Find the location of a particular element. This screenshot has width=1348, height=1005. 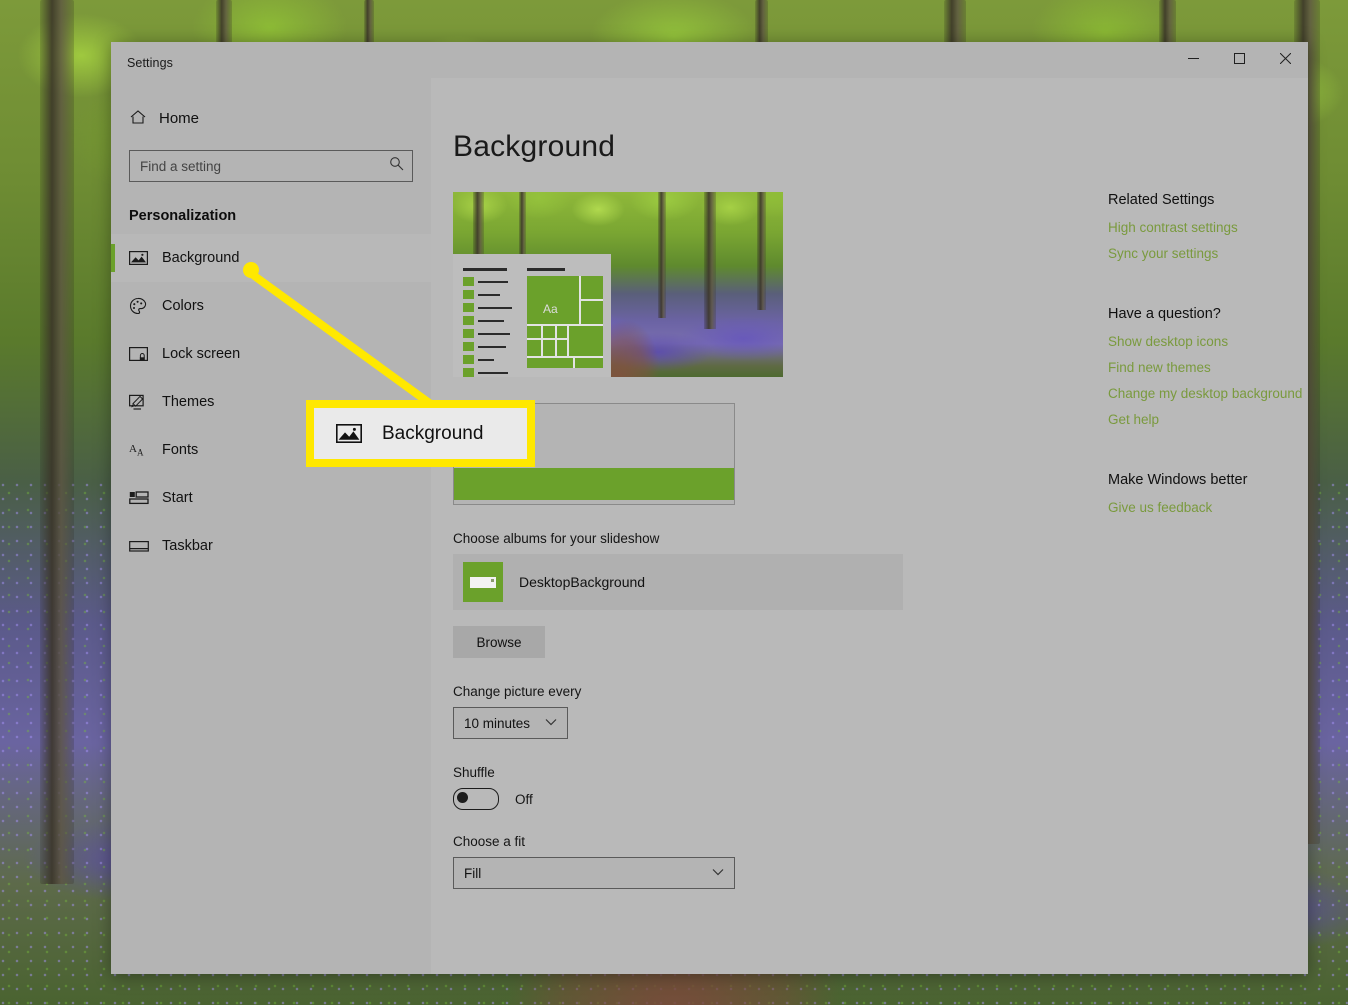

fit-value: Fill is located at coordinates (473, 873).